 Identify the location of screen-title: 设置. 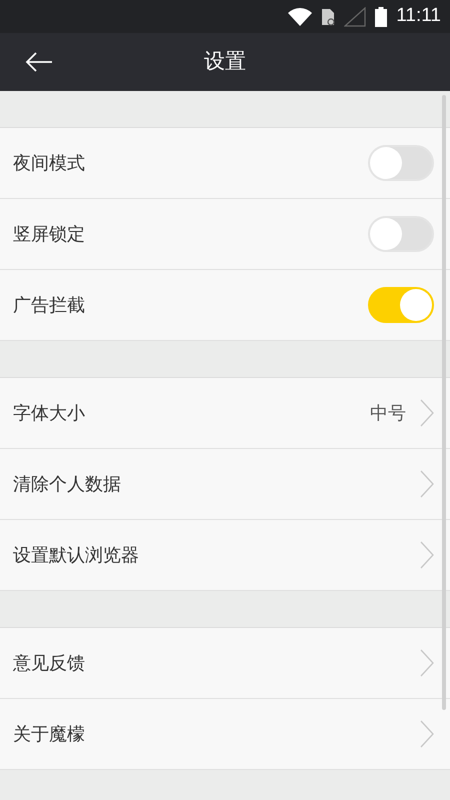
(225, 62).